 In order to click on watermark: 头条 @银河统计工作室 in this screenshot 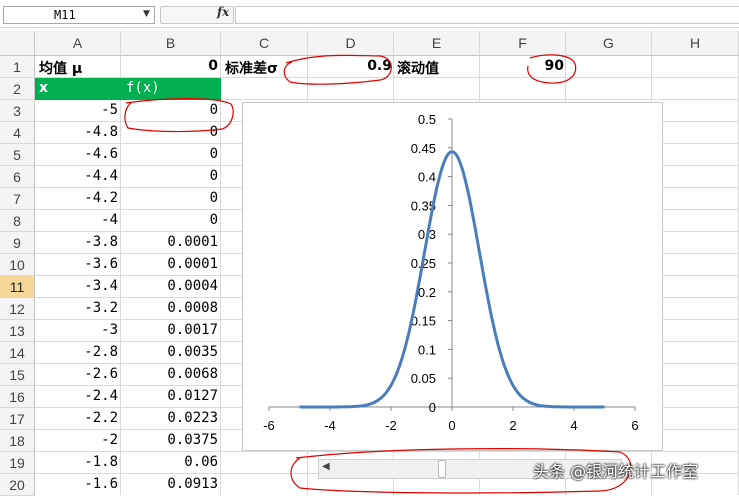, I will do `click(616, 471)`.